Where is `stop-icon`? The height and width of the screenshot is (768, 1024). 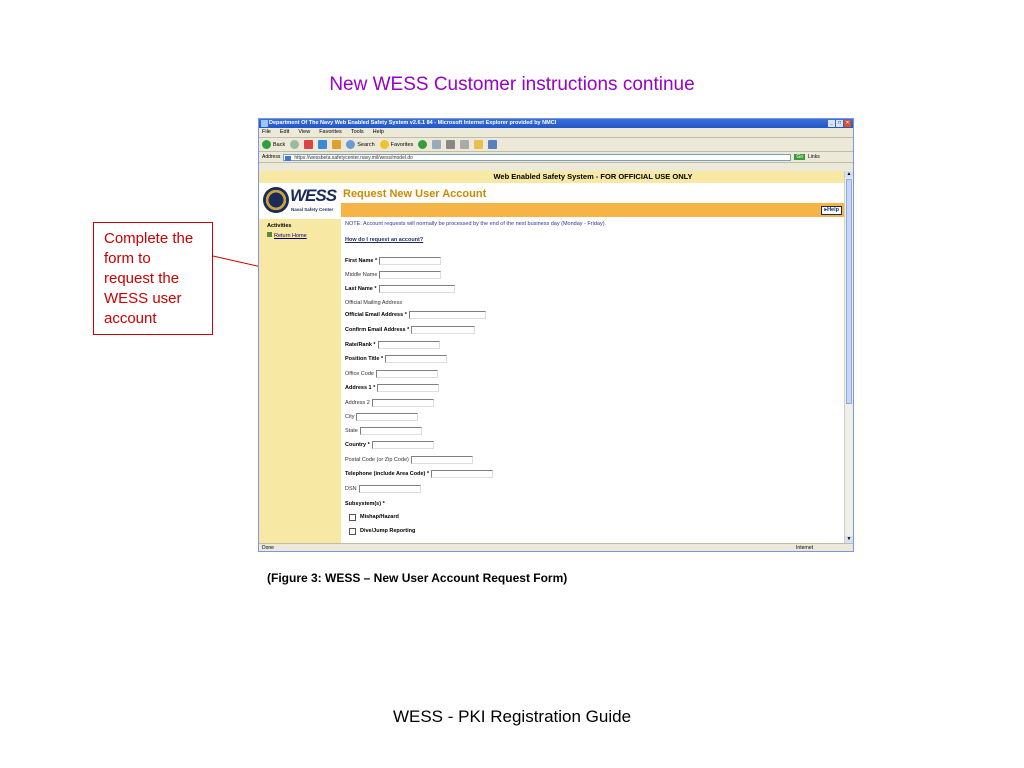
stop-icon is located at coordinates (309, 144).